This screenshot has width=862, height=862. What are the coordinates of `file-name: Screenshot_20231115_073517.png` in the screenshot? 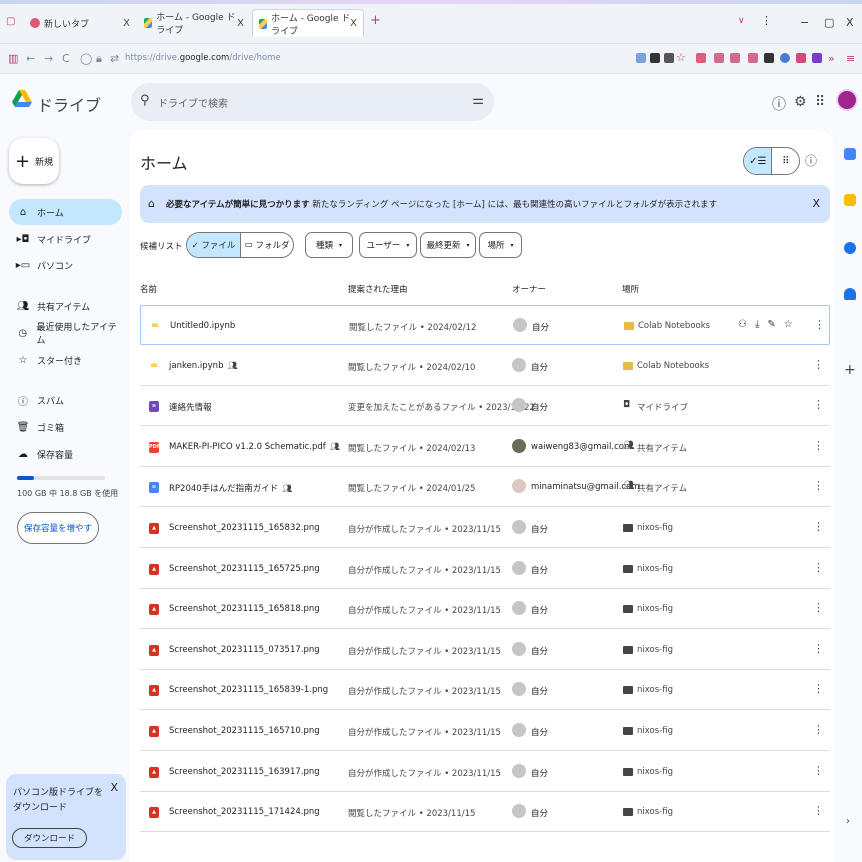 It's located at (244, 650).